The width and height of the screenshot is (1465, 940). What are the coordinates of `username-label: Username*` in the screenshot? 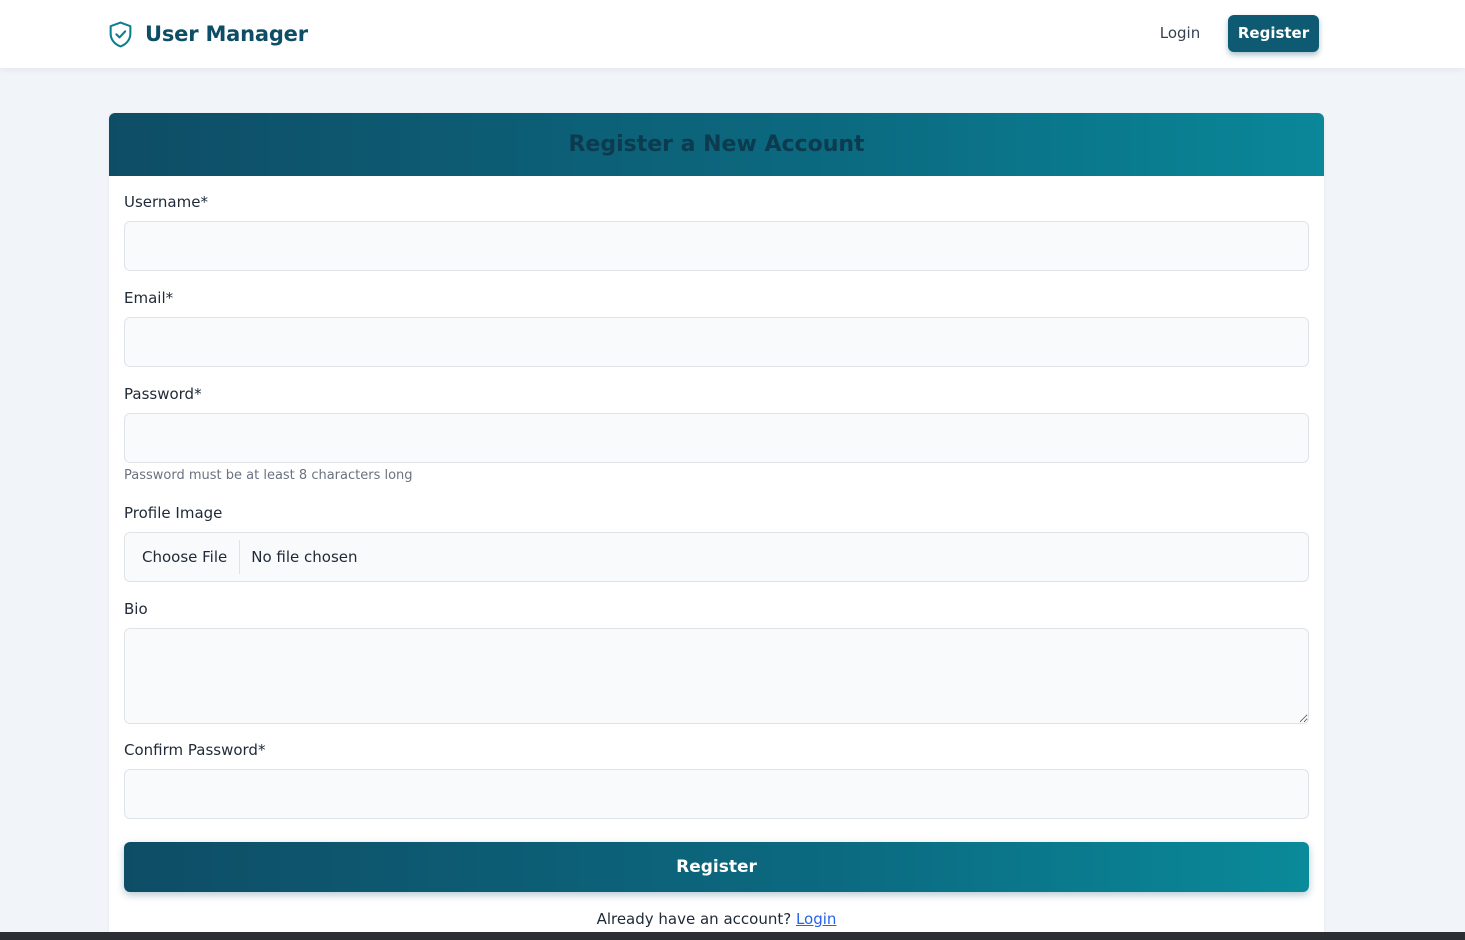 It's located at (166, 202).